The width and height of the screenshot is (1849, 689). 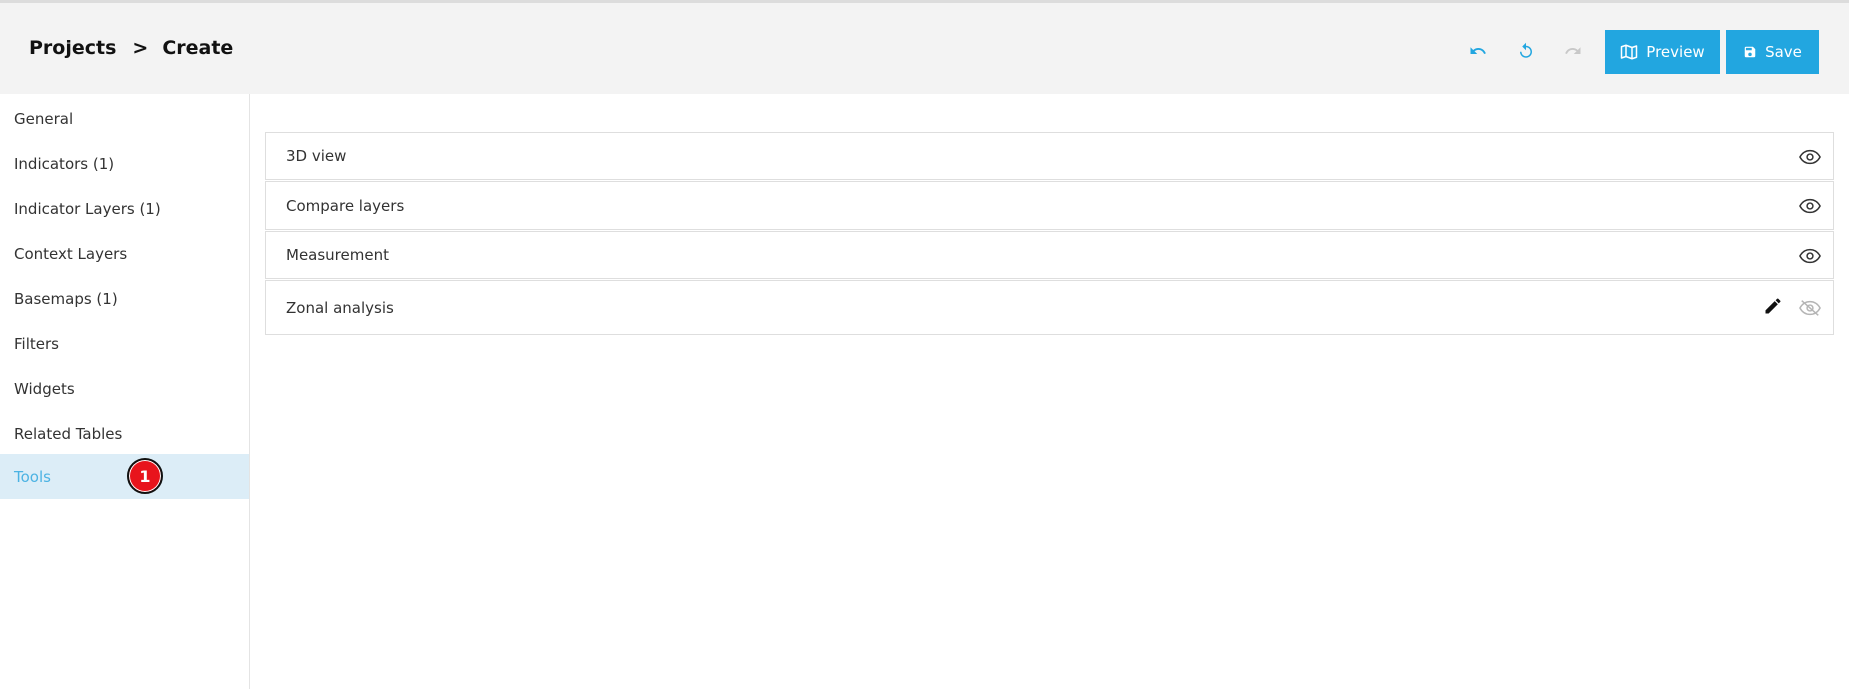 I want to click on tool-label: Zonal analysis, so click(x=340, y=307).